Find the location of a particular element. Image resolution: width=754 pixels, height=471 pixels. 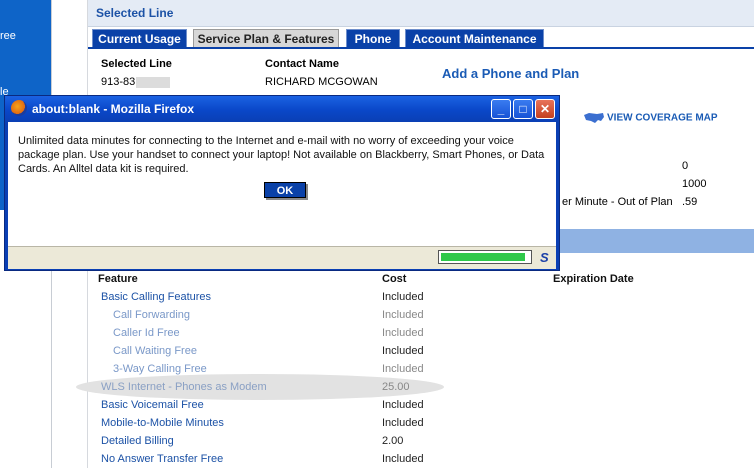

feature-name: Mobile-to-Mobile Minutes is located at coordinates (162, 423).